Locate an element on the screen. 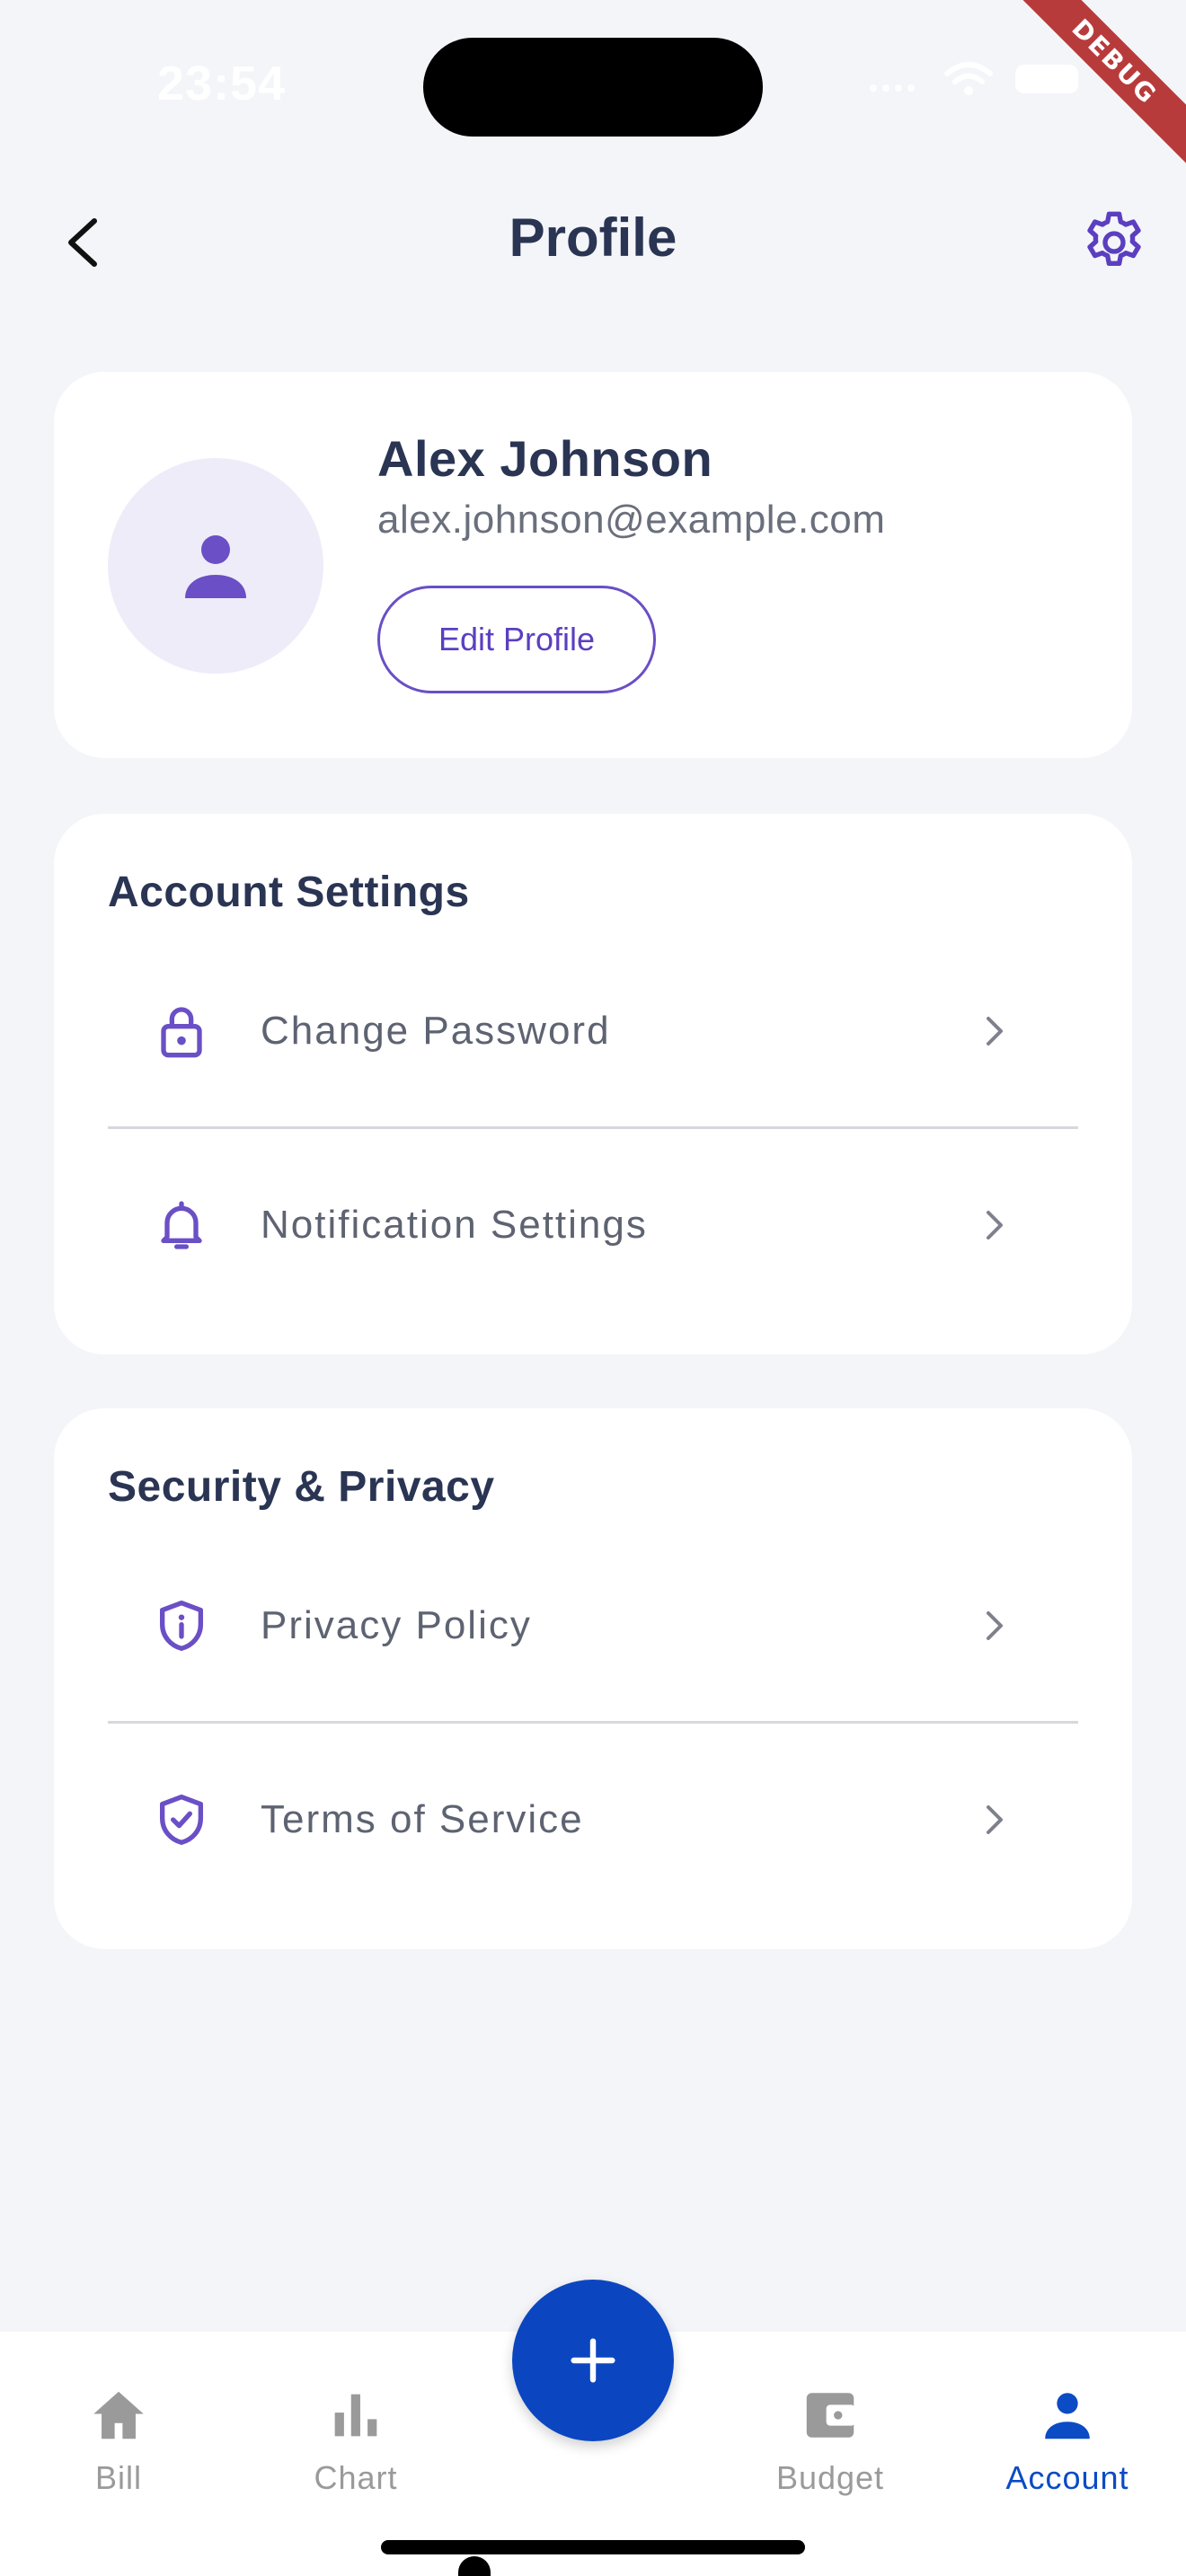 This screenshot has width=1186, height=2576. battery-icon is located at coordinates (1046, 79).